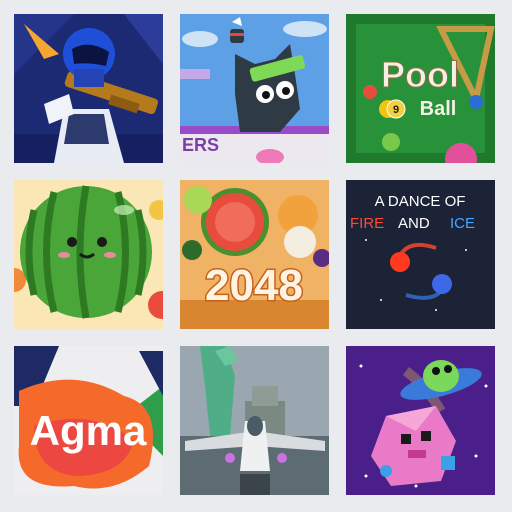 The width and height of the screenshot is (512, 512). I want to click on watermelon-thumbnail, so click(88, 254).